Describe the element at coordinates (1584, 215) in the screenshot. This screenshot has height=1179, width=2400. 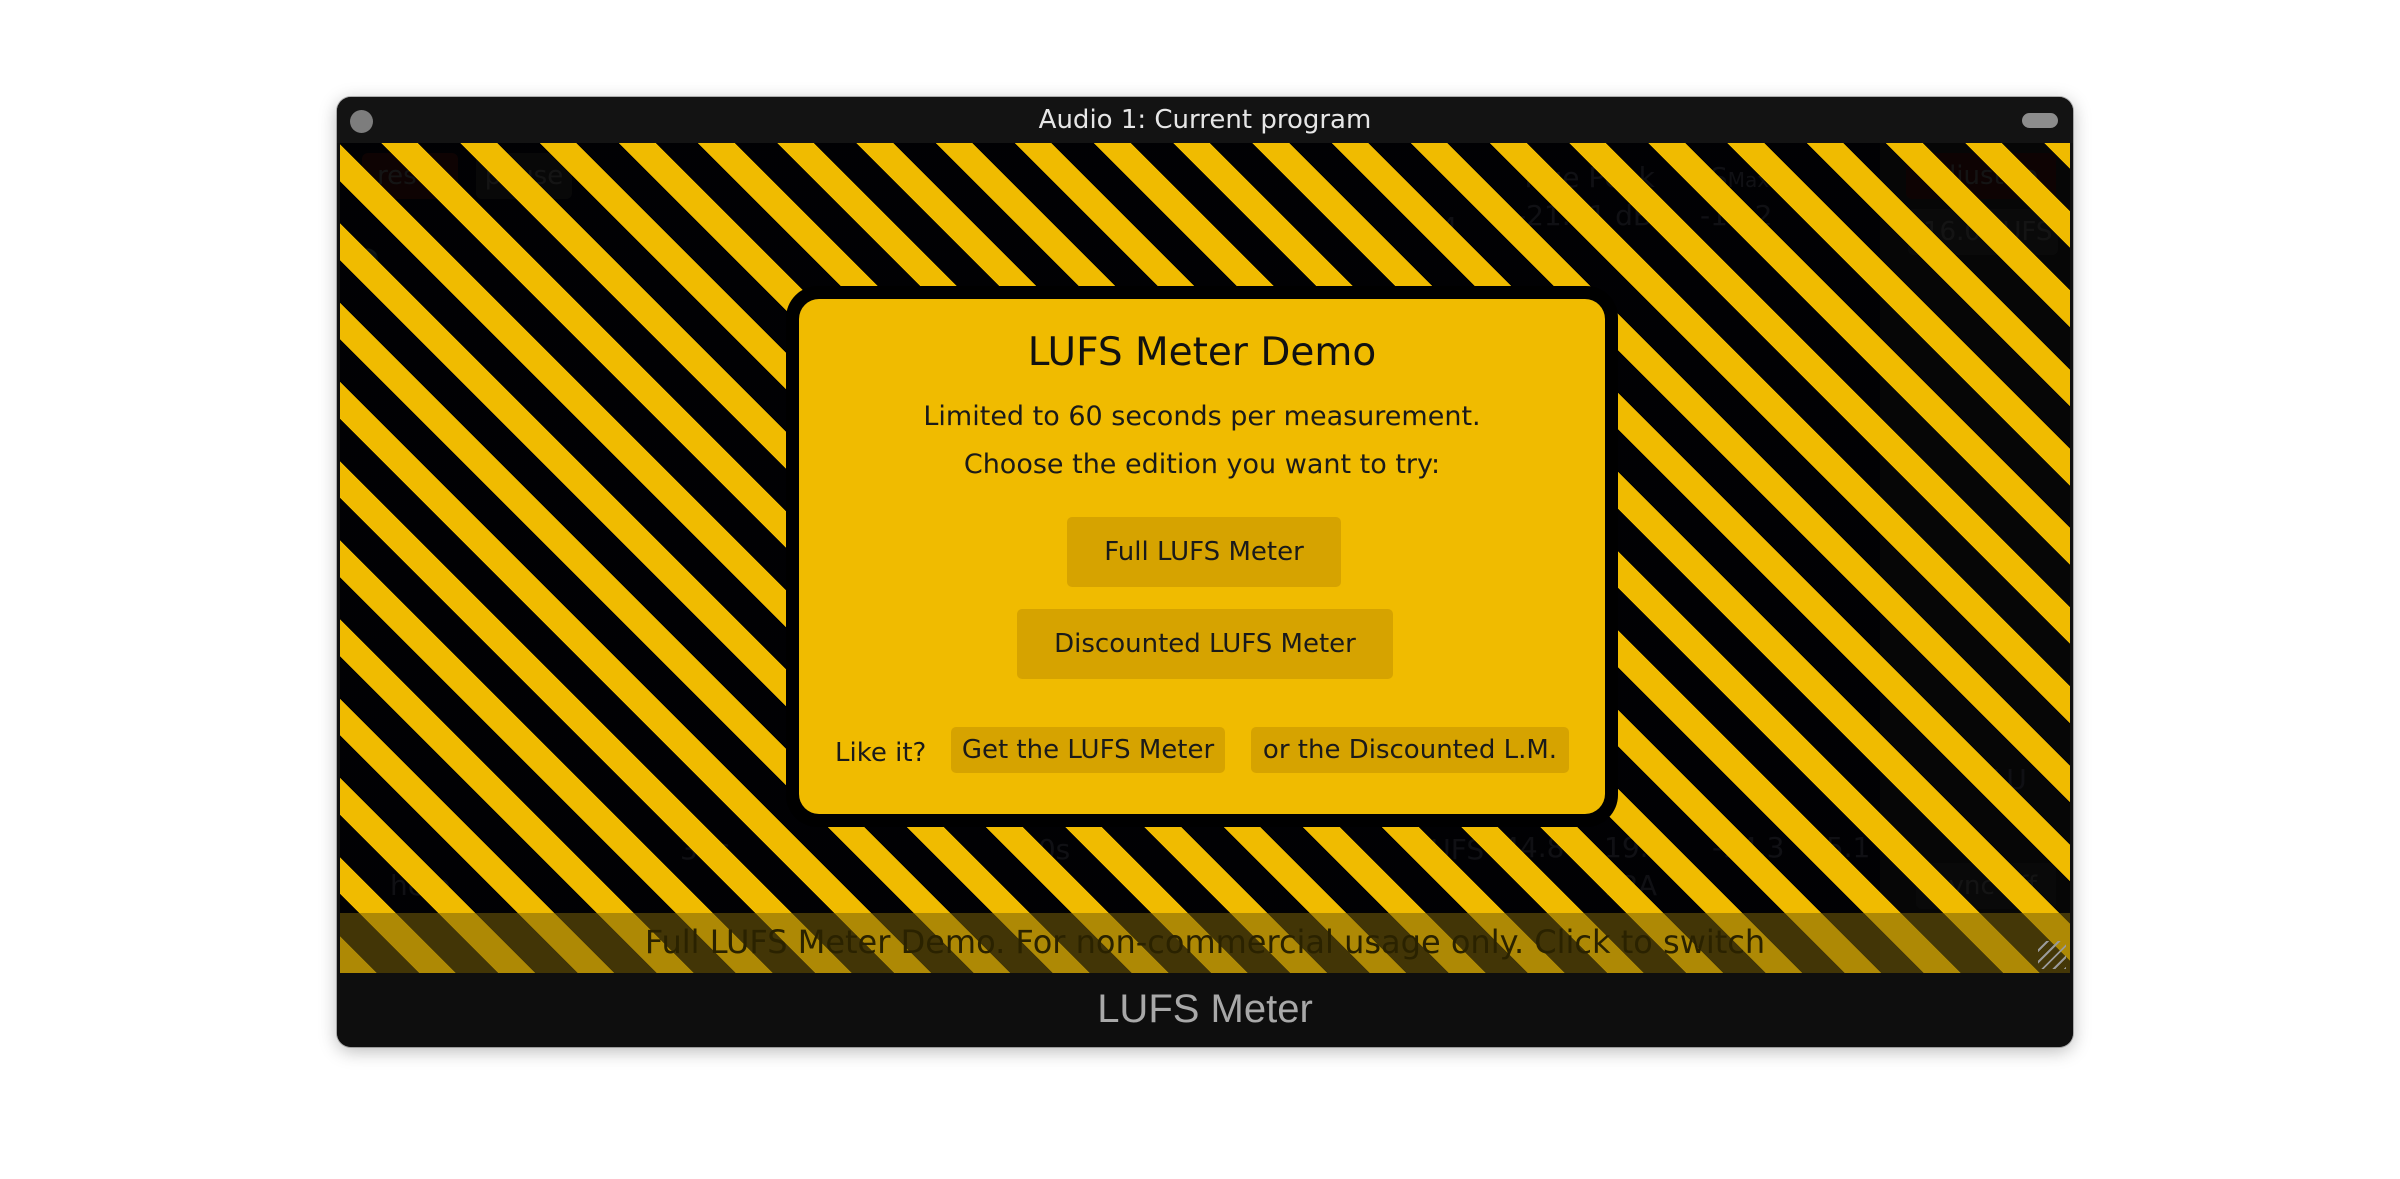
I see `true-peak-value: -21.41 dB` at that location.